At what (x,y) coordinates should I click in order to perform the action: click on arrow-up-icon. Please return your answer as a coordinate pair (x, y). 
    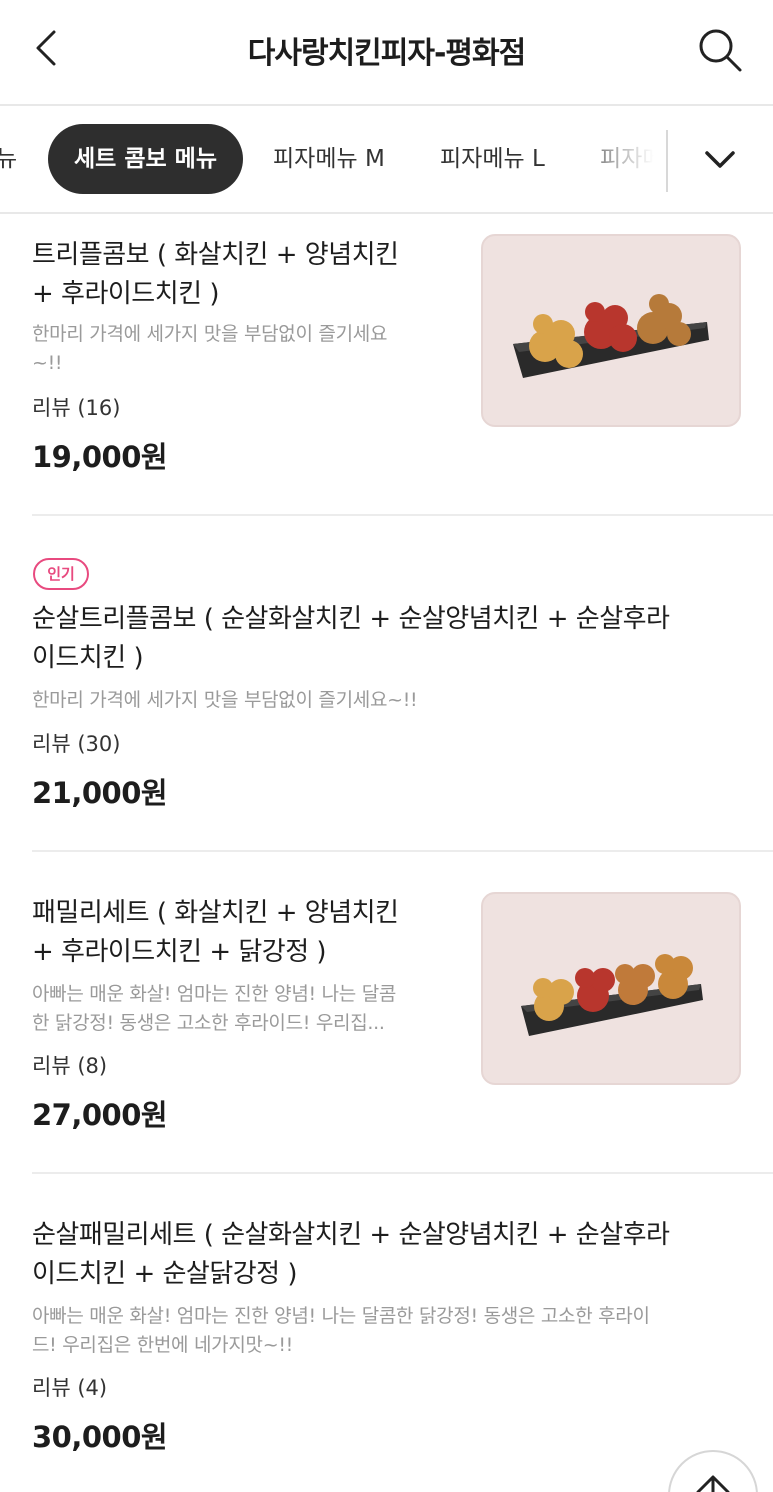
    Looking at the image, I should click on (713, 1483).